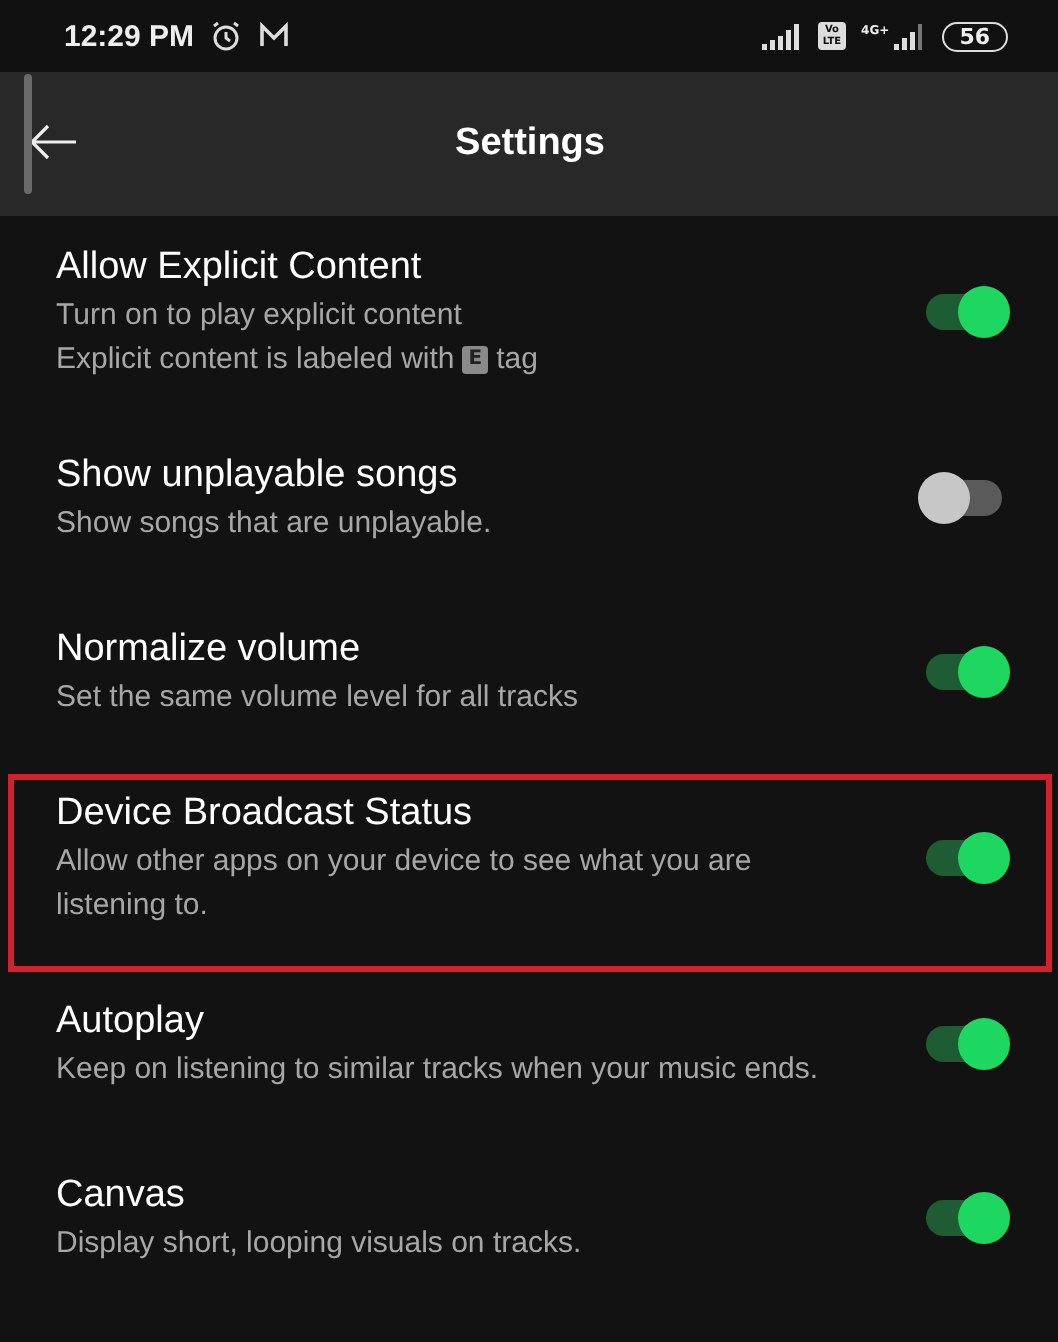 The width and height of the screenshot is (1058, 1342). What do you see at coordinates (475, 360) in the screenshot?
I see `explicit-badge: E` at bounding box center [475, 360].